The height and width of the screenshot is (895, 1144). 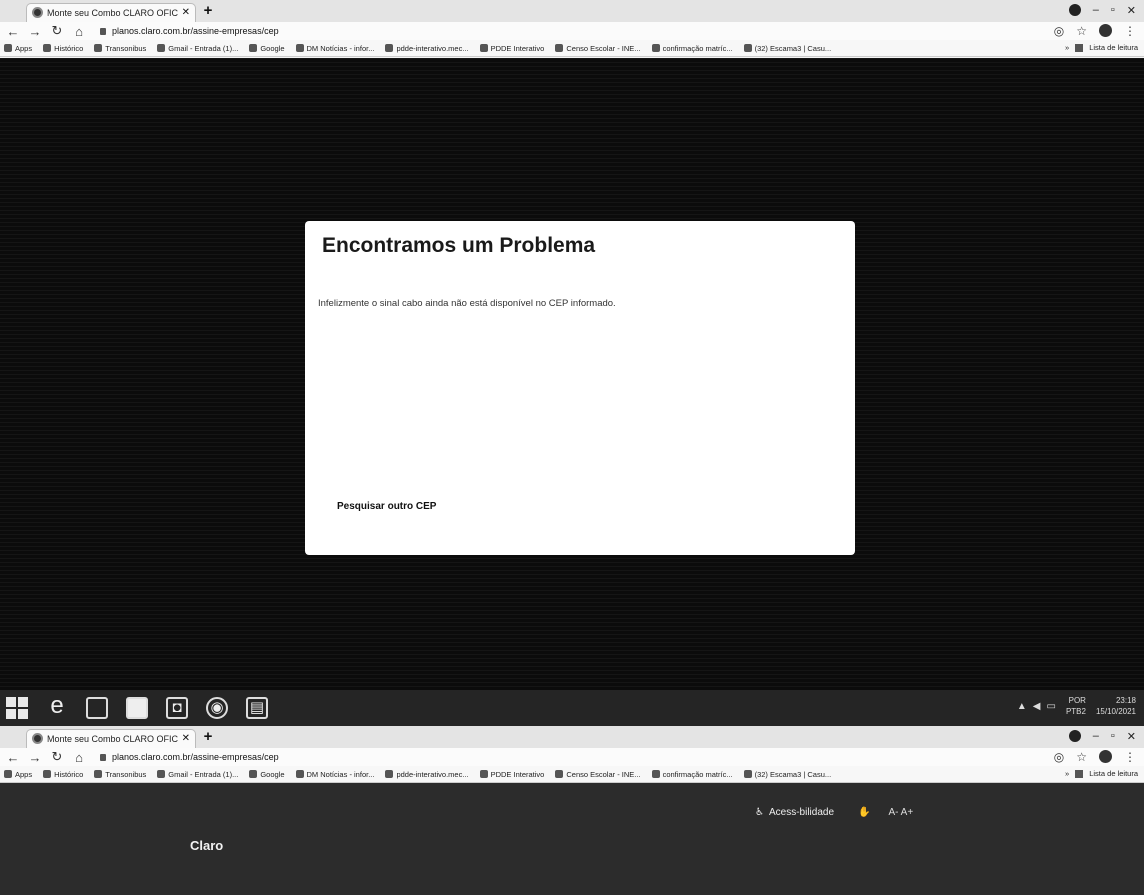 What do you see at coordinates (864, 812) in the screenshot?
I see `hand-icon: ✋` at bounding box center [864, 812].